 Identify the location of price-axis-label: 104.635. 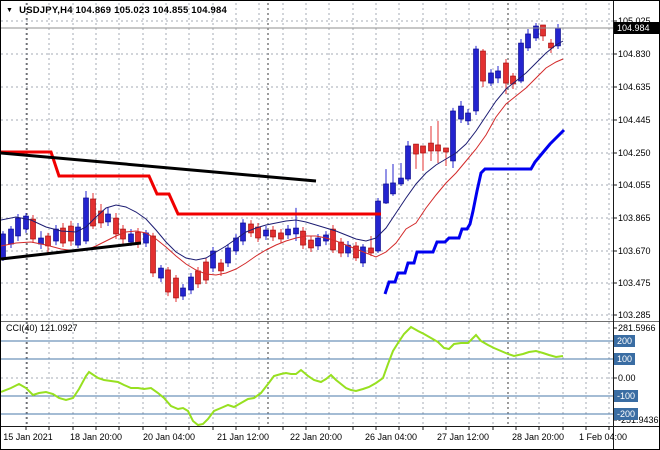
(634, 87).